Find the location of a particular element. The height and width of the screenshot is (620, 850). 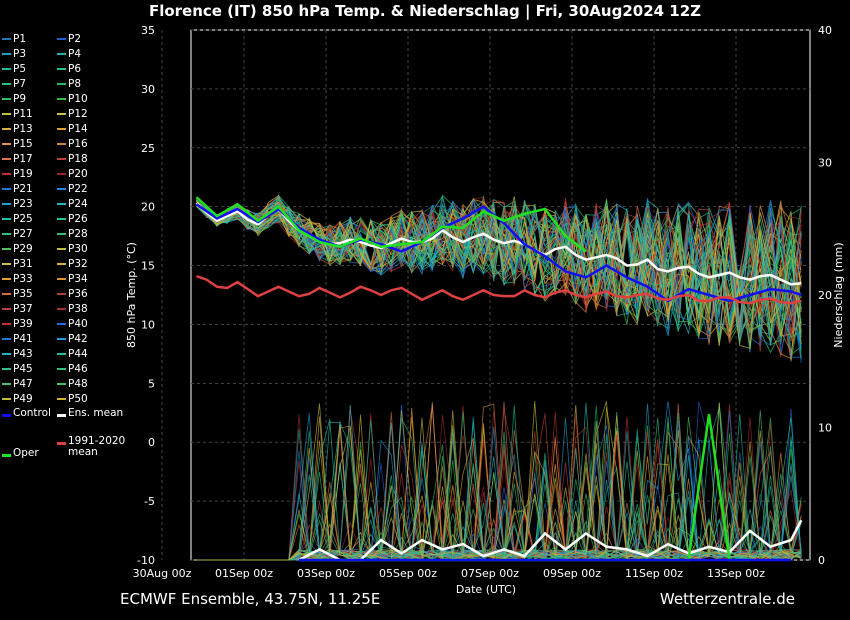

legend-label: P49 is located at coordinates (23, 399).